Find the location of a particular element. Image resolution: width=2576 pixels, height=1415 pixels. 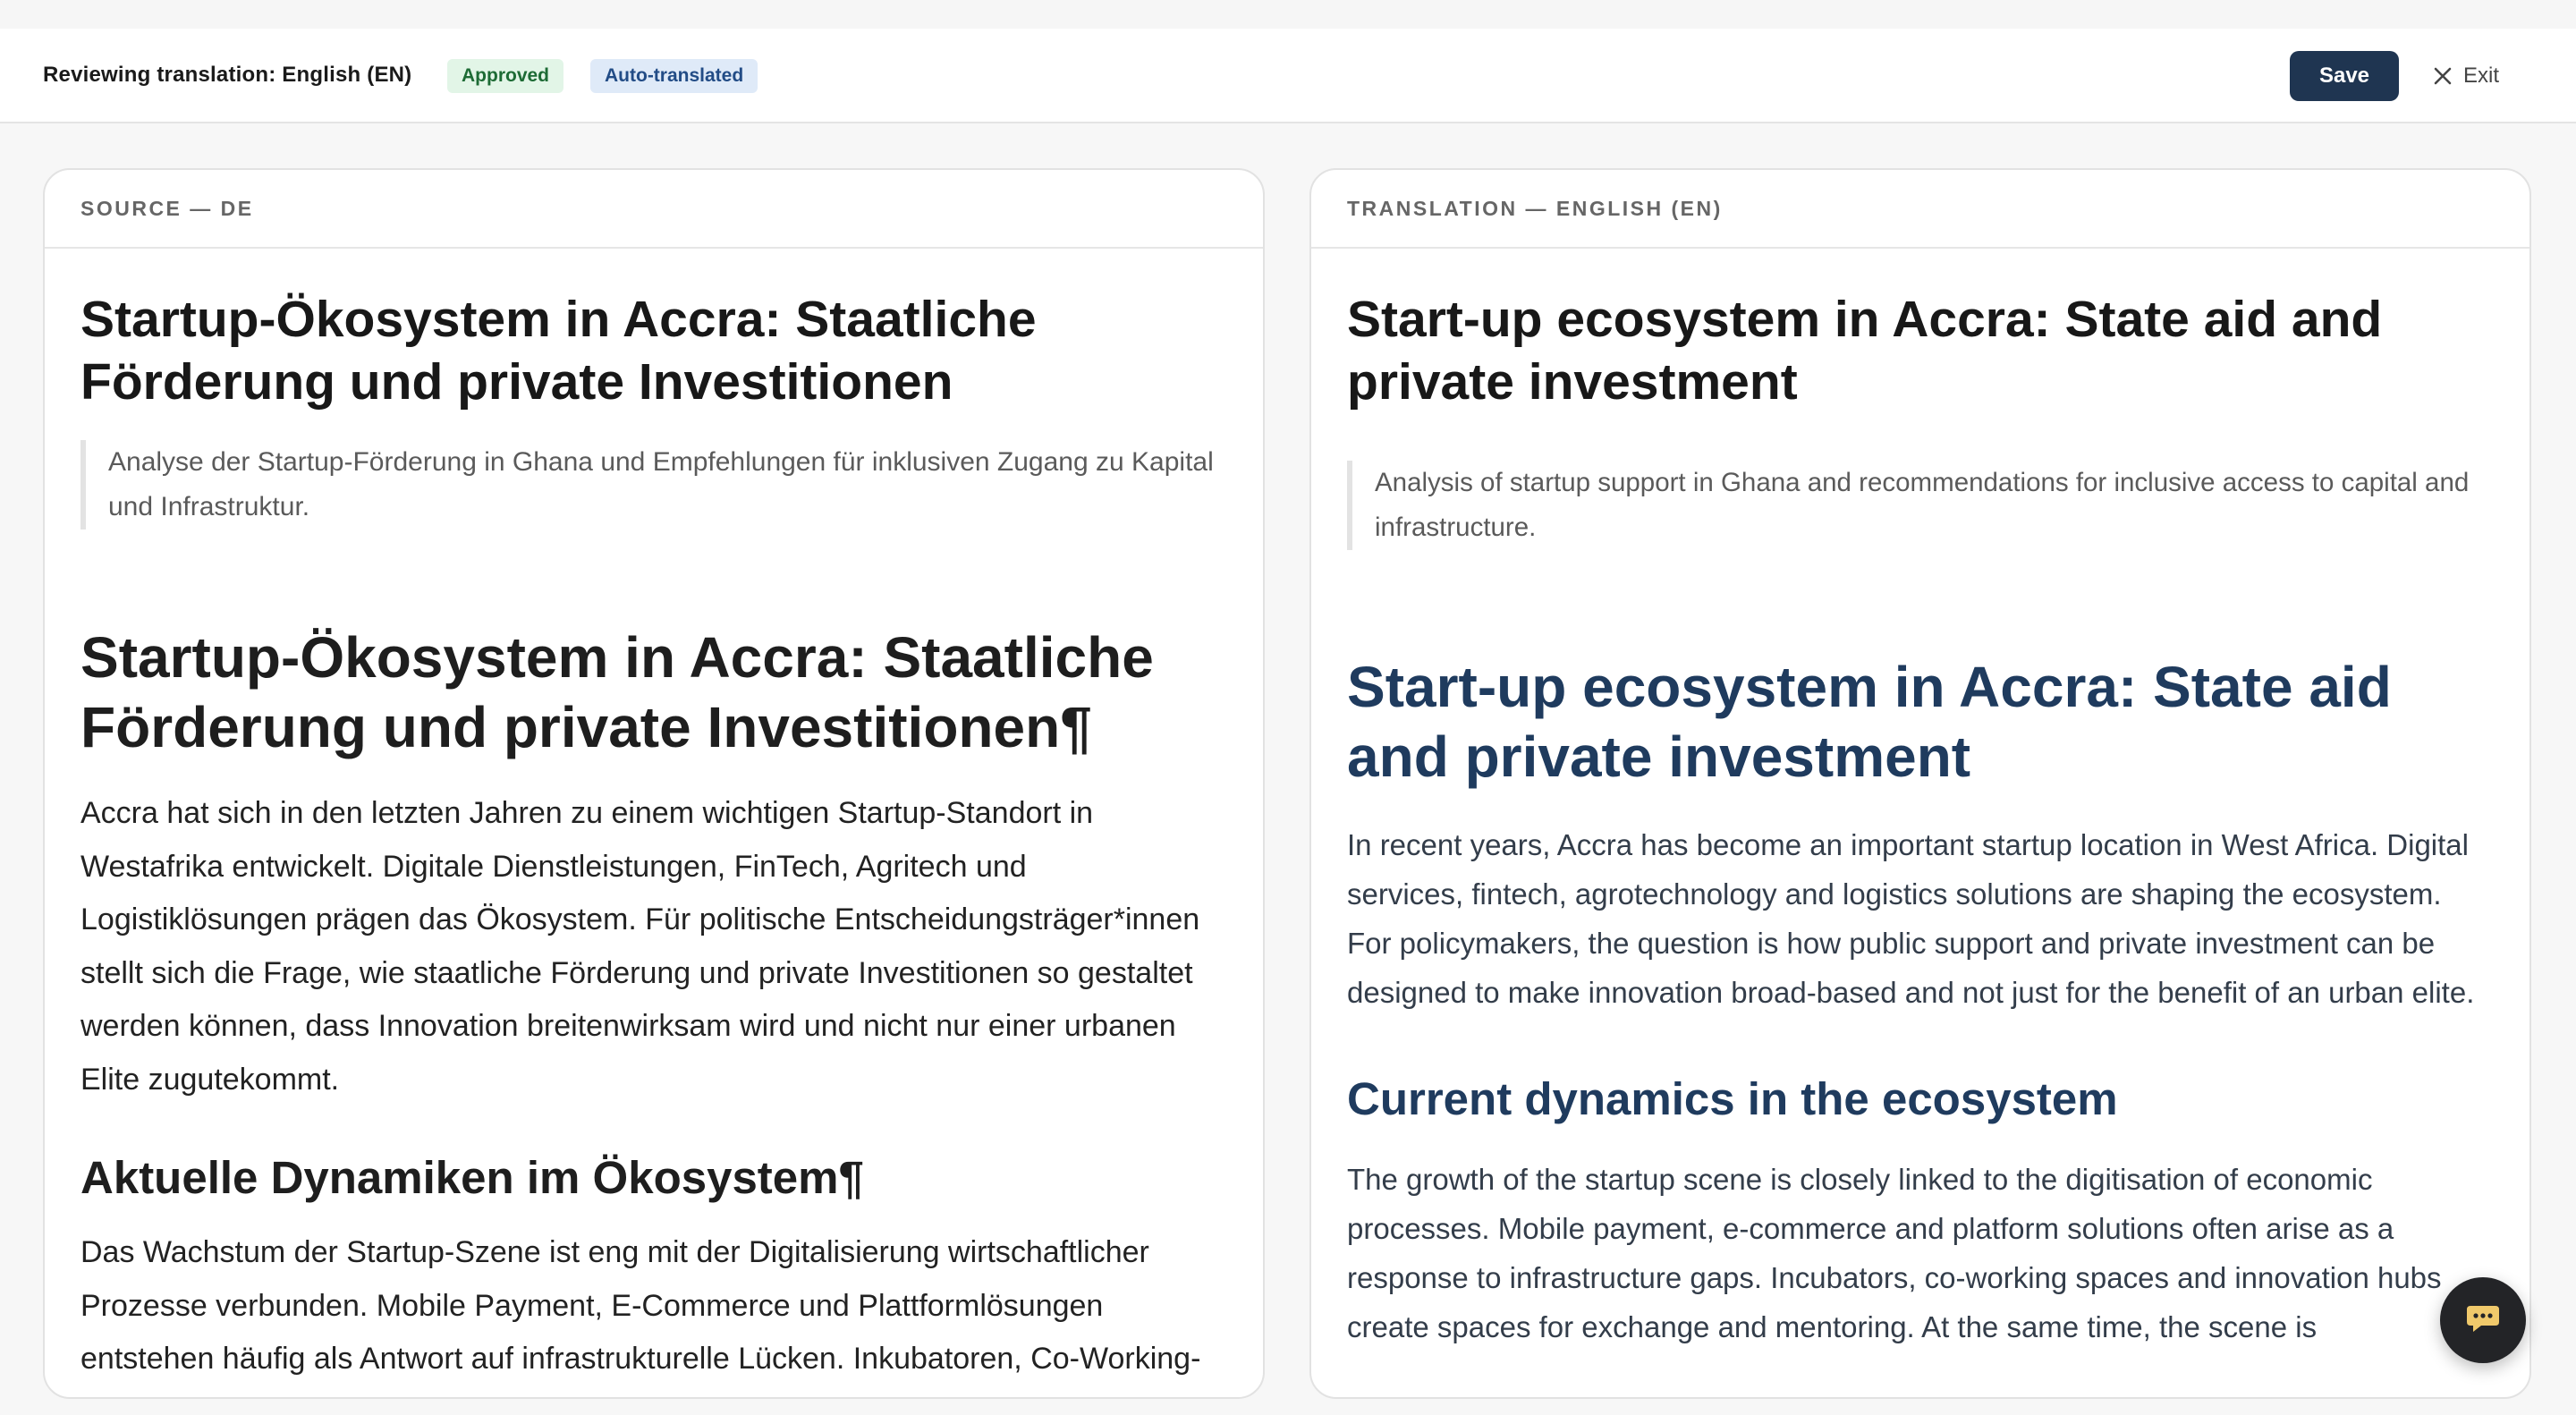

chat-button is located at coordinates (2483, 1320).